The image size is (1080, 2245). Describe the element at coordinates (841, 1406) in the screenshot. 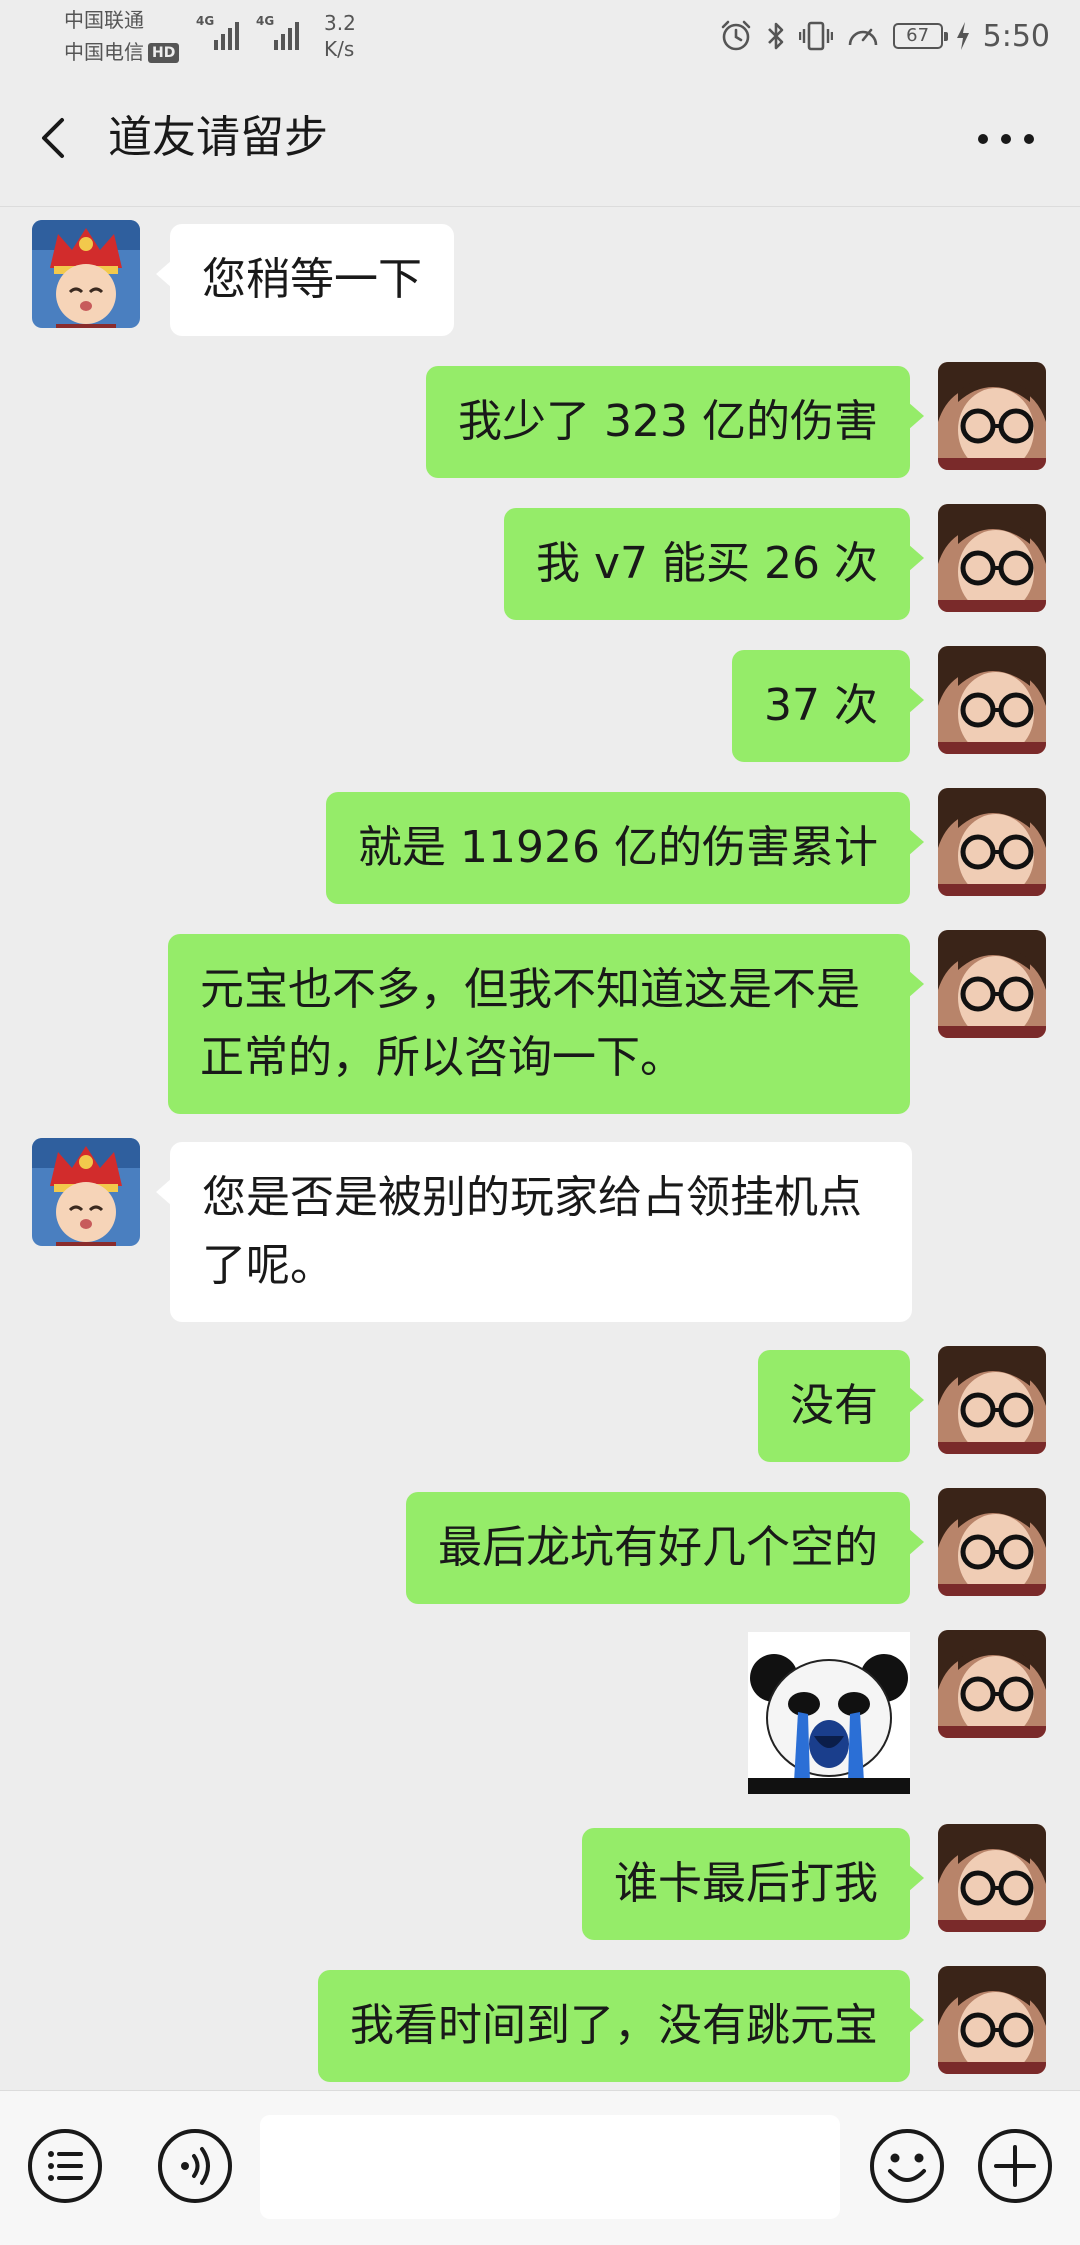

I see `message-bubble: 没有` at that location.